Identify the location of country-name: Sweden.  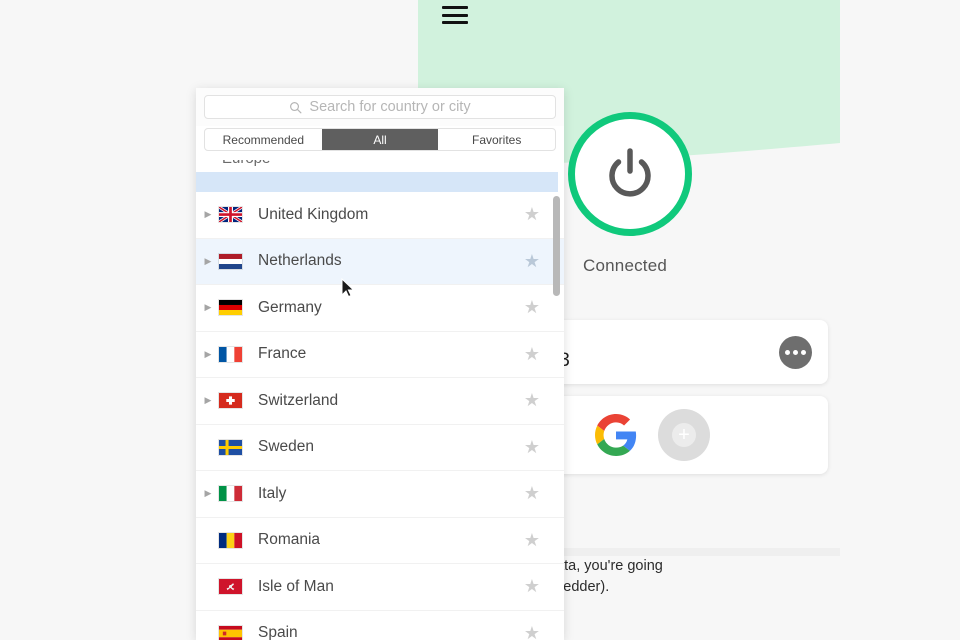
(286, 447).